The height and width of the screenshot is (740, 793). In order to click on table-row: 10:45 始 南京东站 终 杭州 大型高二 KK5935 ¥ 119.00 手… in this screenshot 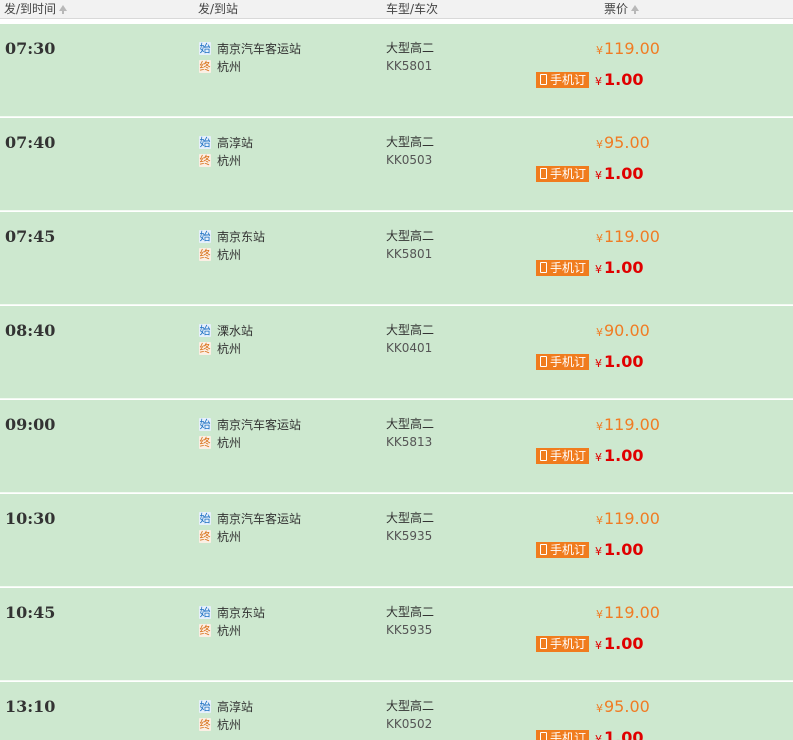, I will do `click(396, 634)`.